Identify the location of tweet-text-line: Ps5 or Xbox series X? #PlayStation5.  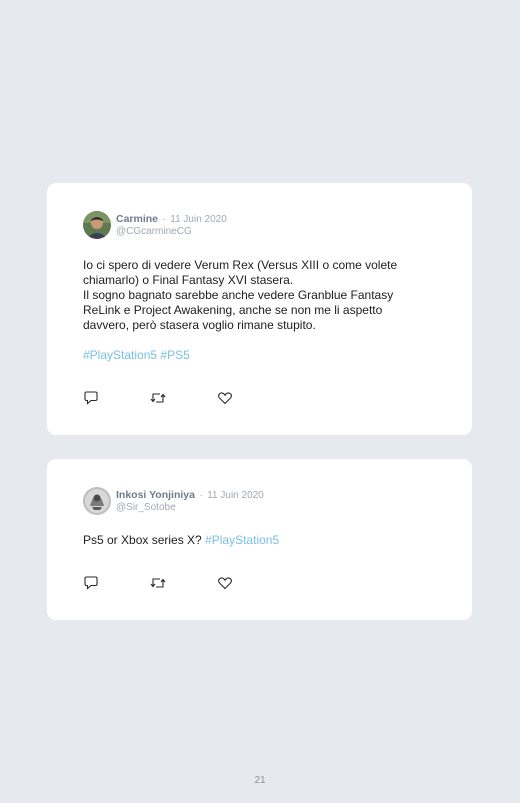
(262, 540).